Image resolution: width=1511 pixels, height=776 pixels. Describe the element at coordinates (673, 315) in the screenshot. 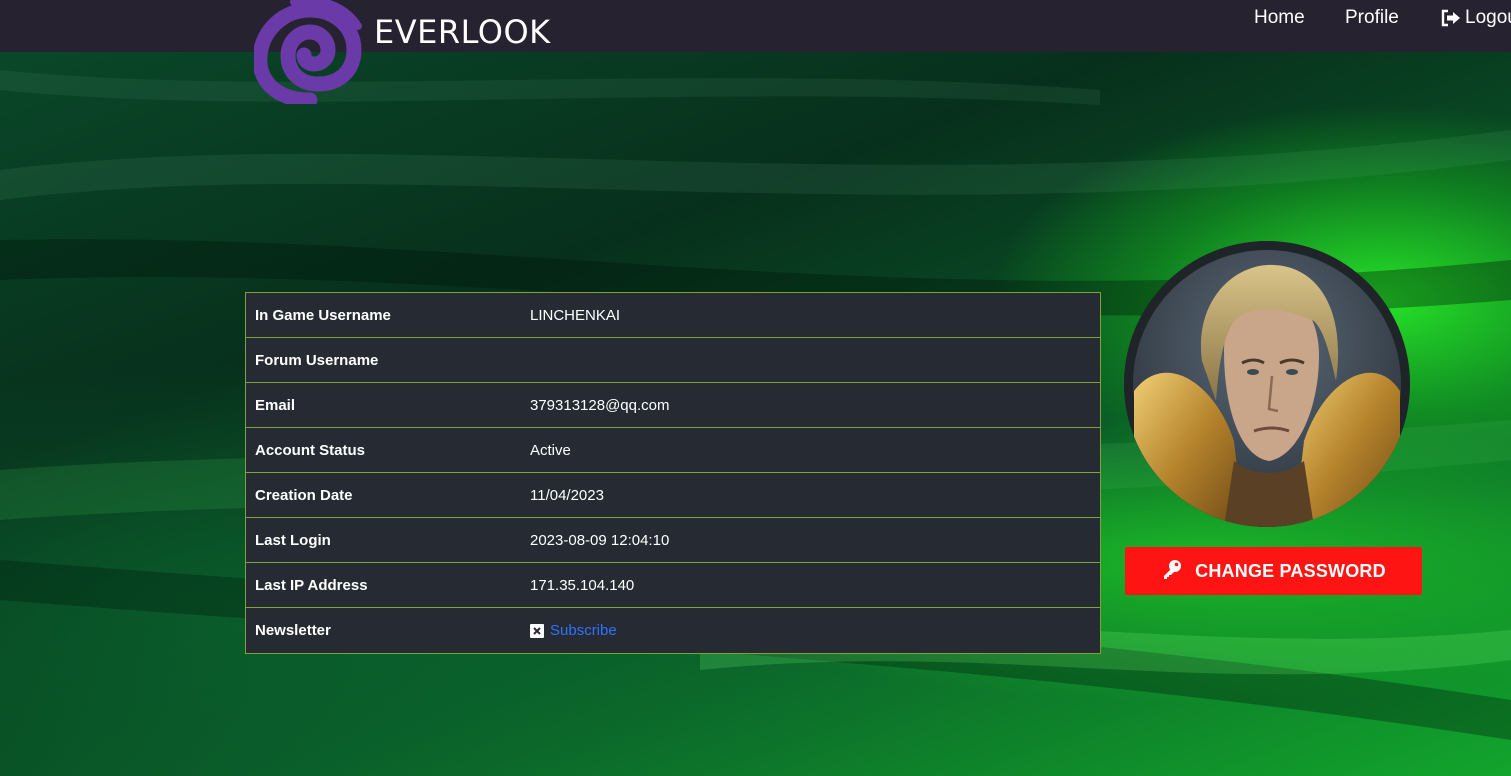

I see `table-row: In Game Username LINCHENKAI` at that location.